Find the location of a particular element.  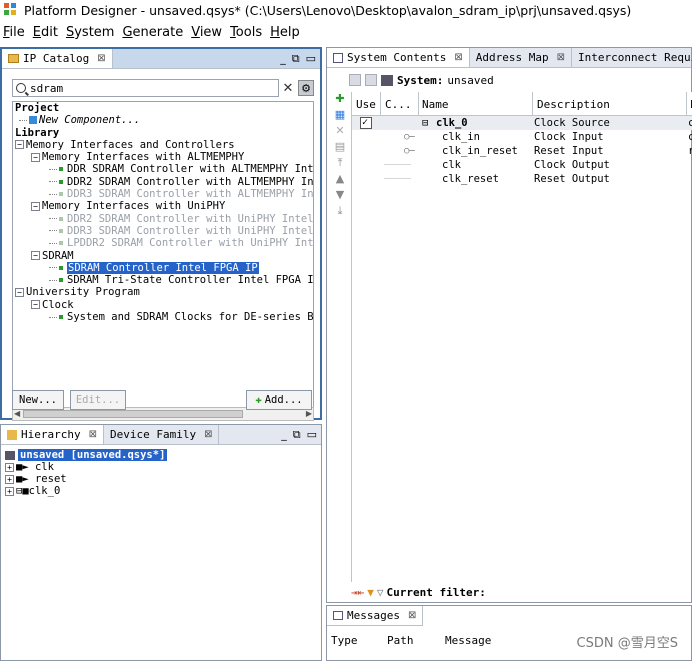

tree-item-ddr2-altmemphy: DDR2 SDRAM Controller with ALTMEMPHY In is located at coordinates (164, 182).